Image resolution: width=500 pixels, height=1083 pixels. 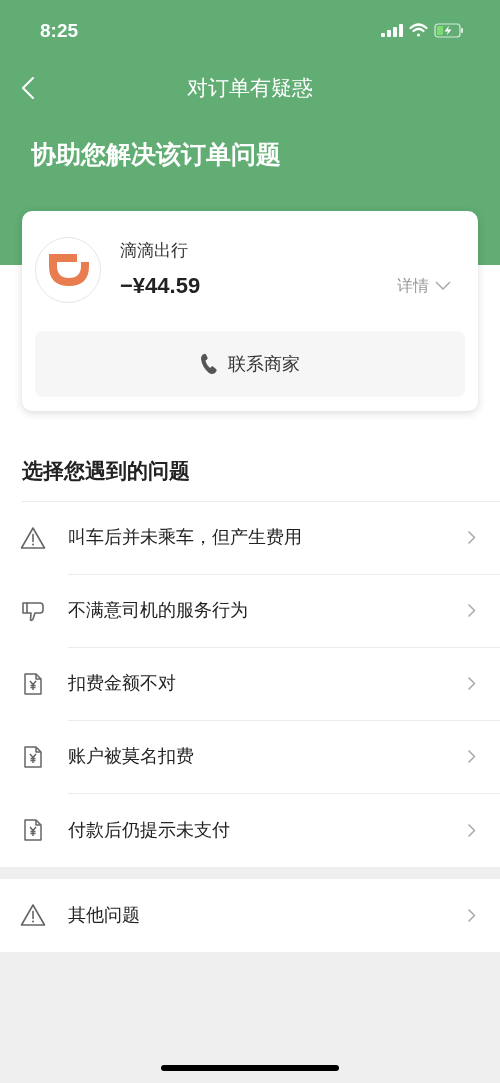 What do you see at coordinates (449, 30) in the screenshot?
I see `battery-icon` at bounding box center [449, 30].